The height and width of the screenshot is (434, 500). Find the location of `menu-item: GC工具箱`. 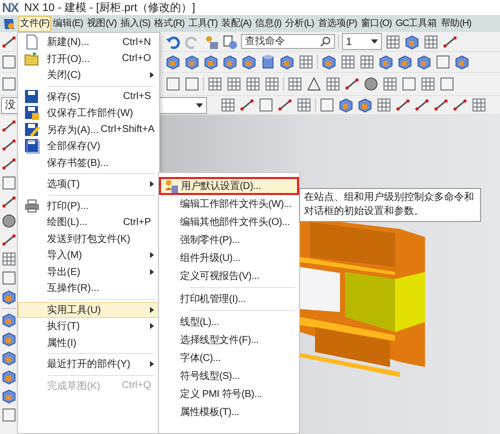

menu-item: GC工具箱 is located at coordinates (416, 24).